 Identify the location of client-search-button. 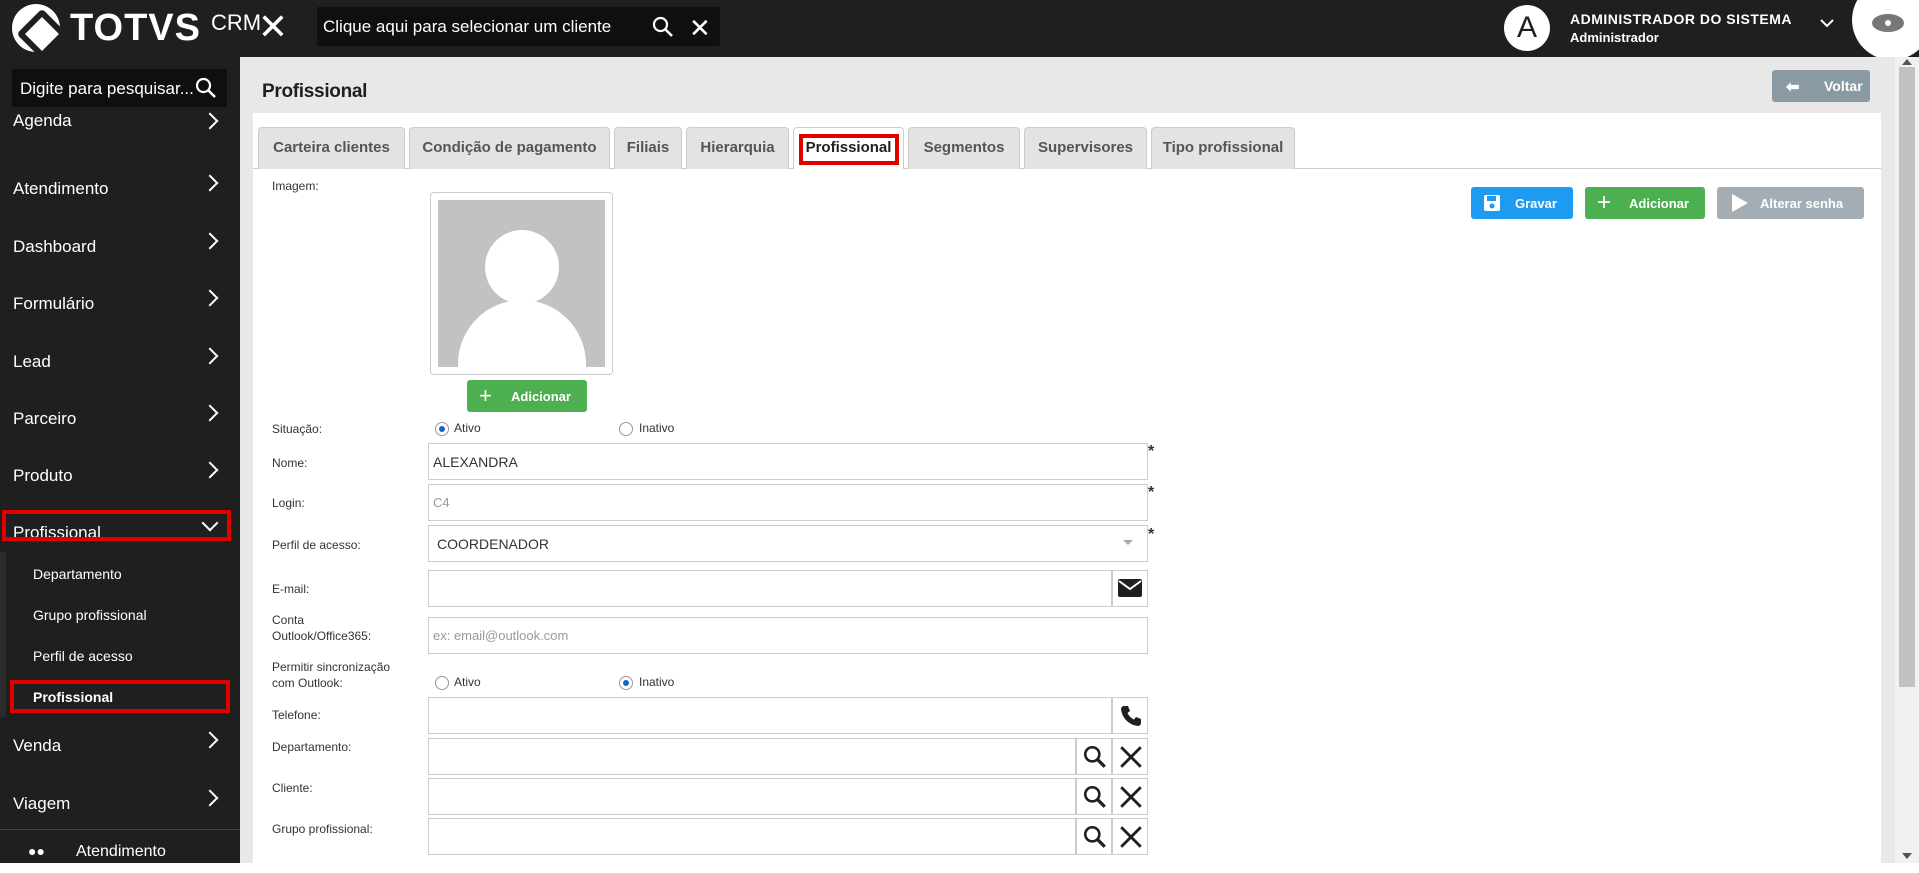
(1094, 796).